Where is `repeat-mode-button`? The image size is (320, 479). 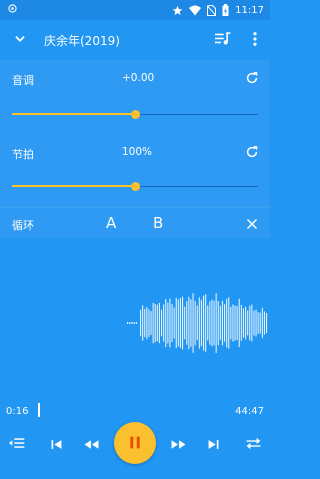
repeat-mode-button is located at coordinates (253, 444).